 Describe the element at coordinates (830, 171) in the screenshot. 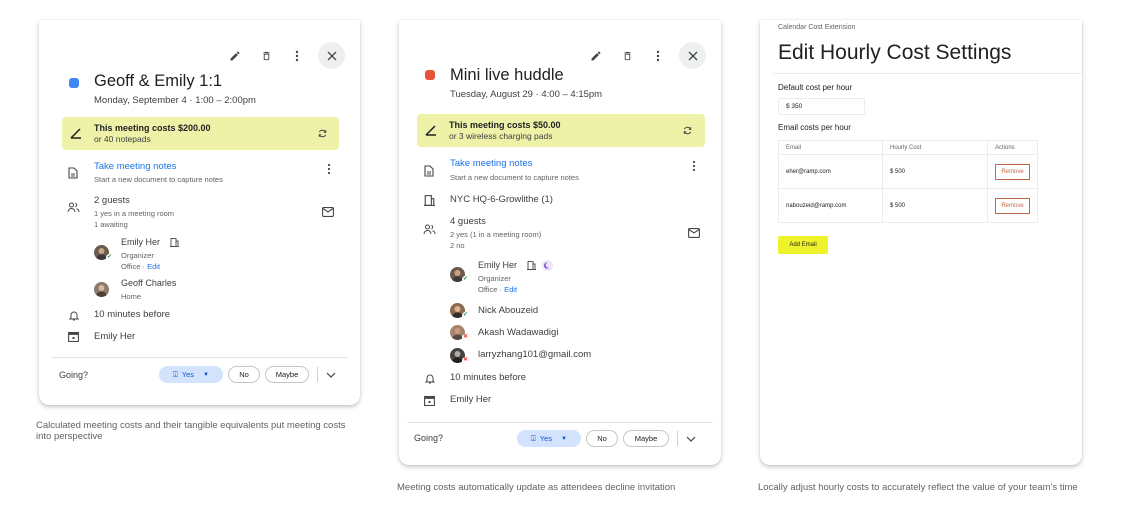

I see `row-email: eher@ramp.com` at that location.